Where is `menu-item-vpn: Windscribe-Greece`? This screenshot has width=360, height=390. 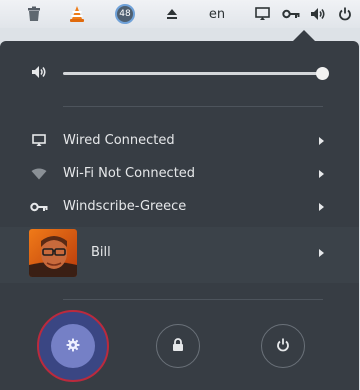 menu-item-vpn: Windscribe-Greece is located at coordinates (179, 206).